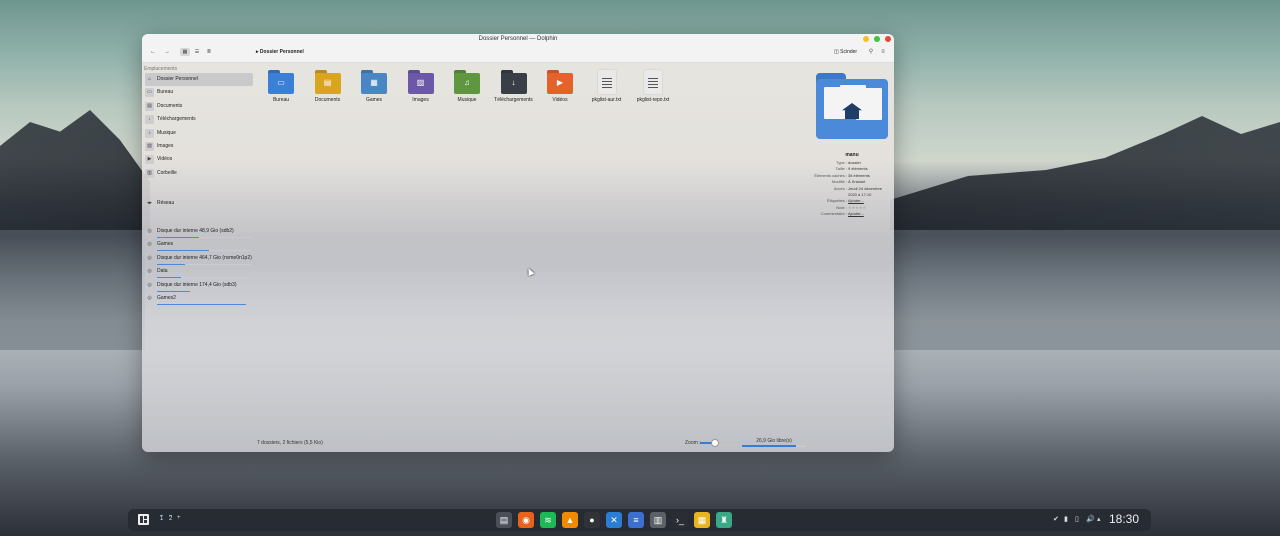  What do you see at coordinates (327, 82) in the screenshot?
I see `documents-folder-icon: ▤` at bounding box center [327, 82].